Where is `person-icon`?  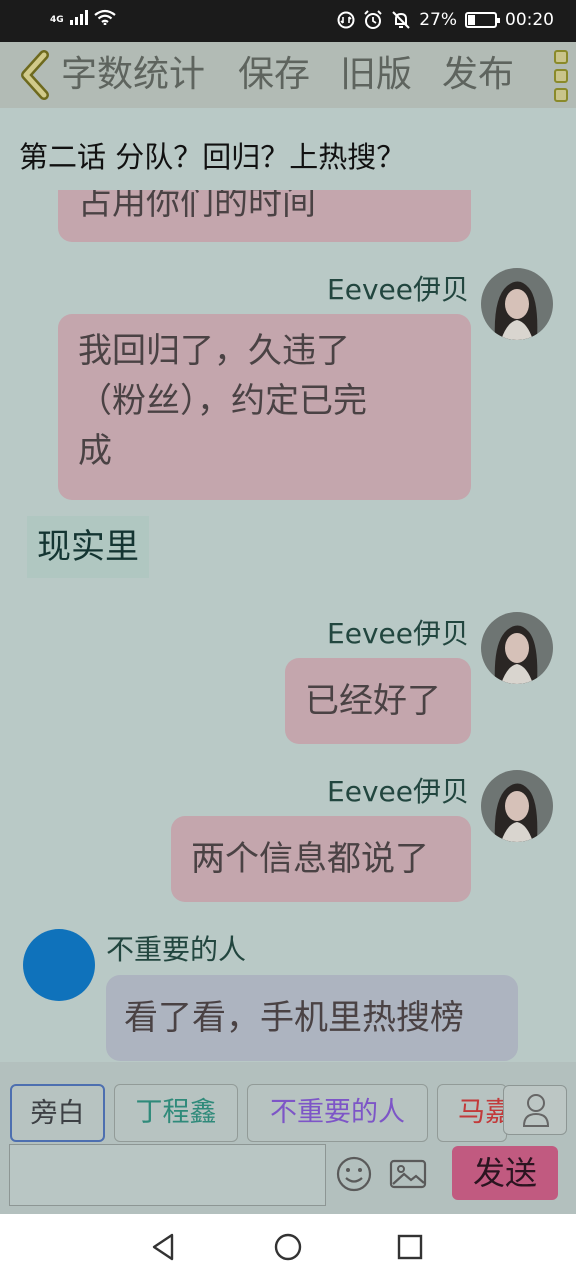 person-icon is located at coordinates (536, 1110).